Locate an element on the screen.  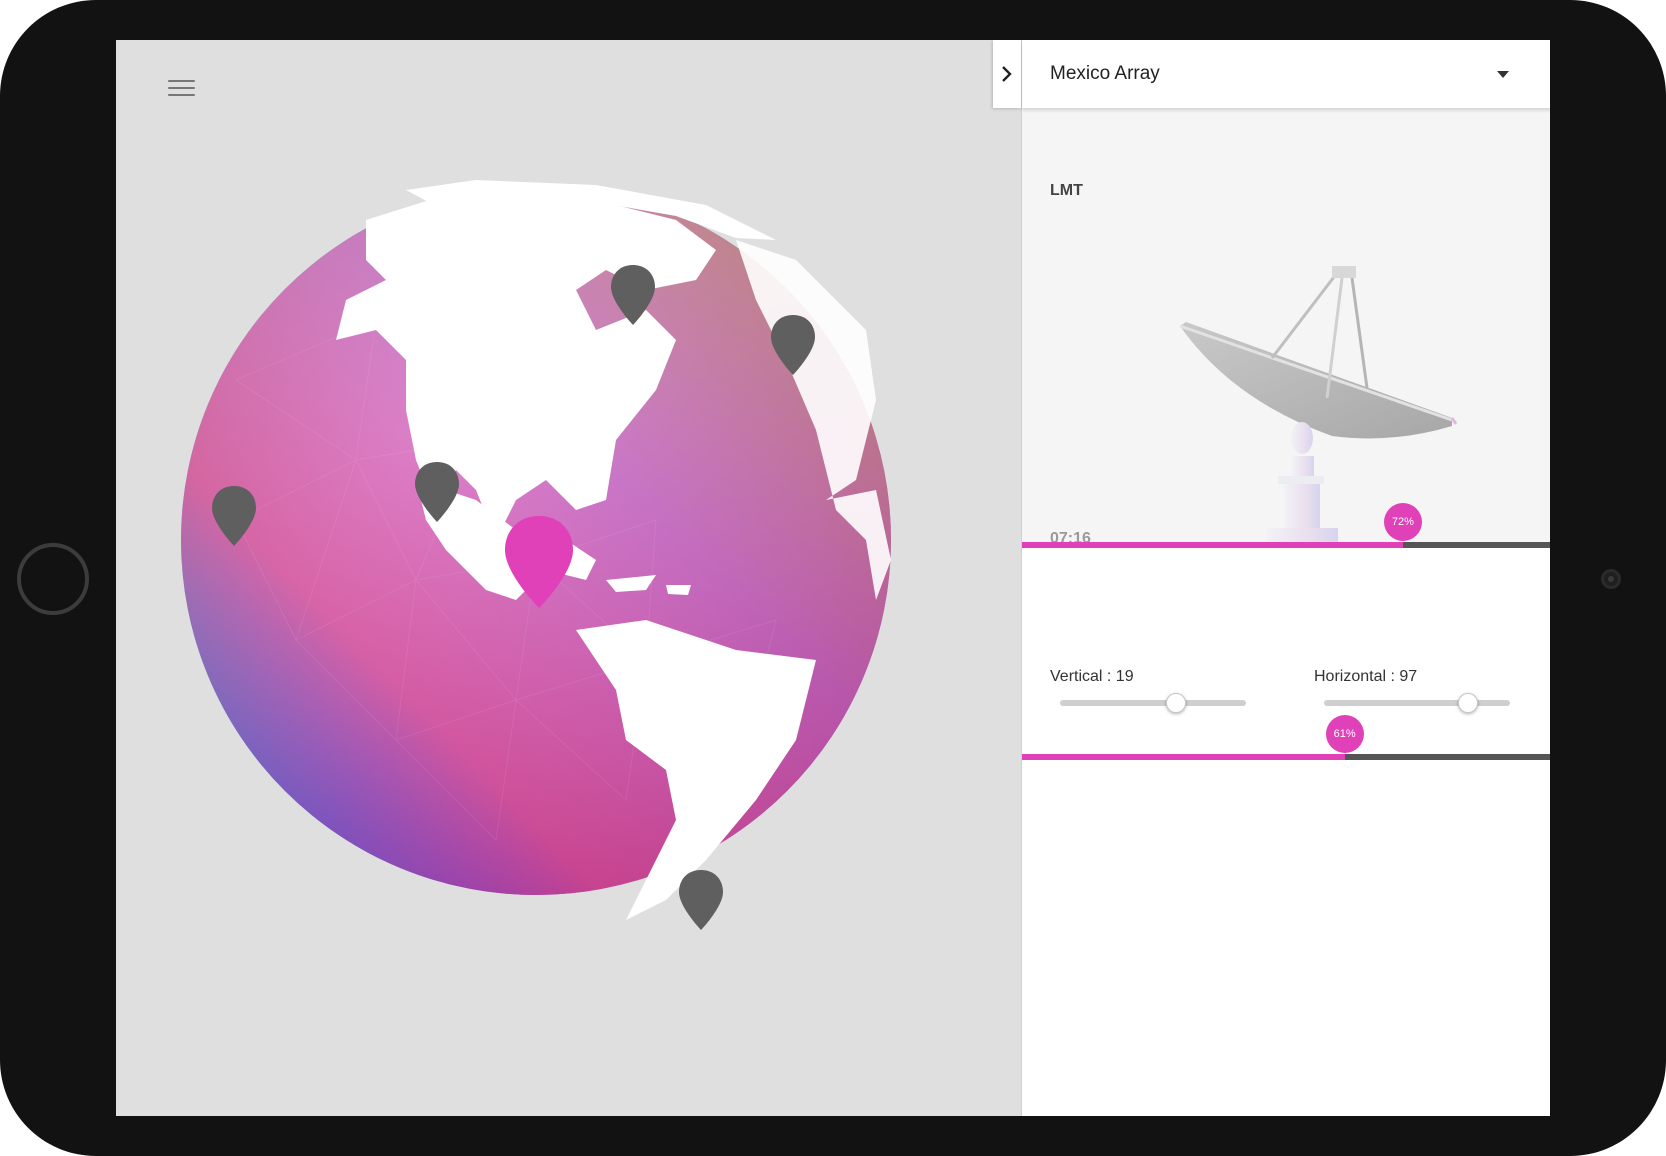
vertical-slider is located at coordinates (1153, 703).